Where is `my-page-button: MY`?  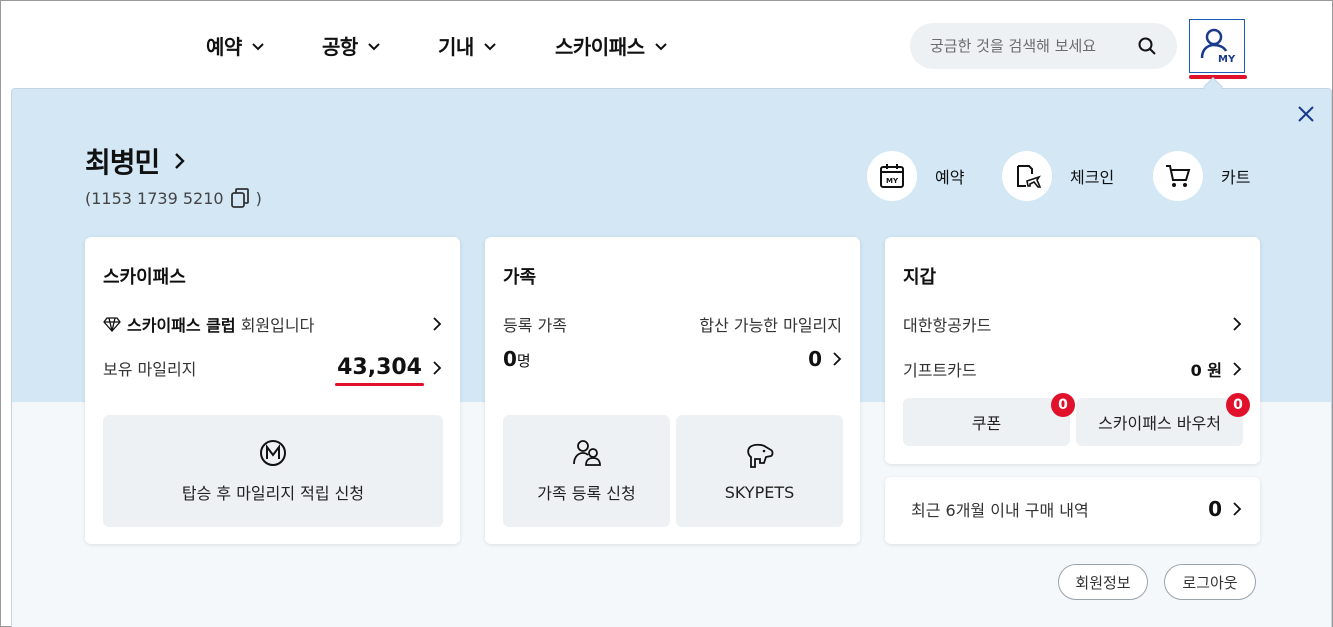 my-page-button: MY is located at coordinates (1217, 46).